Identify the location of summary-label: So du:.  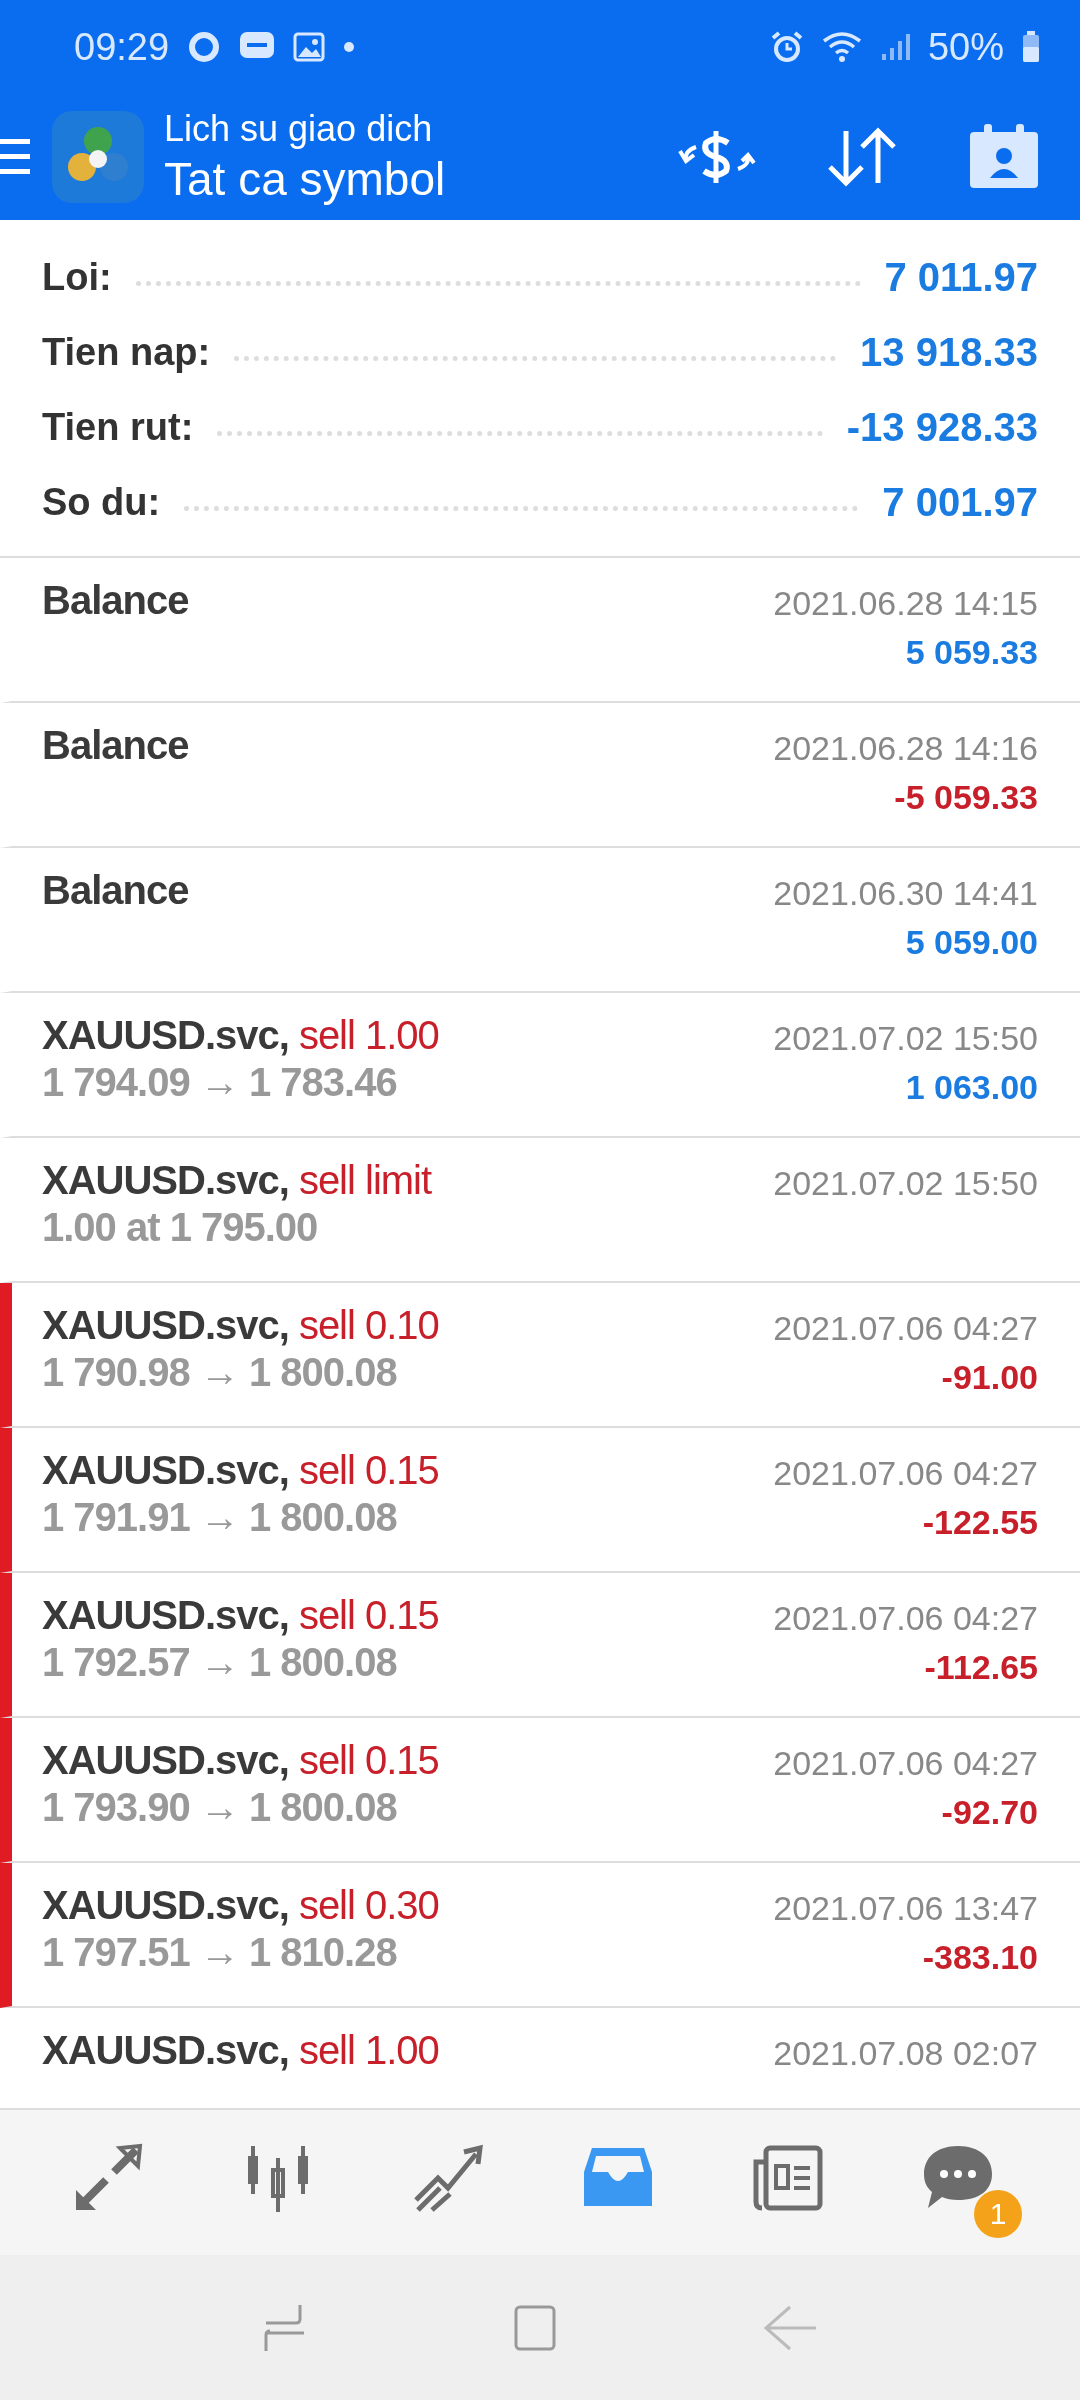
(101, 502).